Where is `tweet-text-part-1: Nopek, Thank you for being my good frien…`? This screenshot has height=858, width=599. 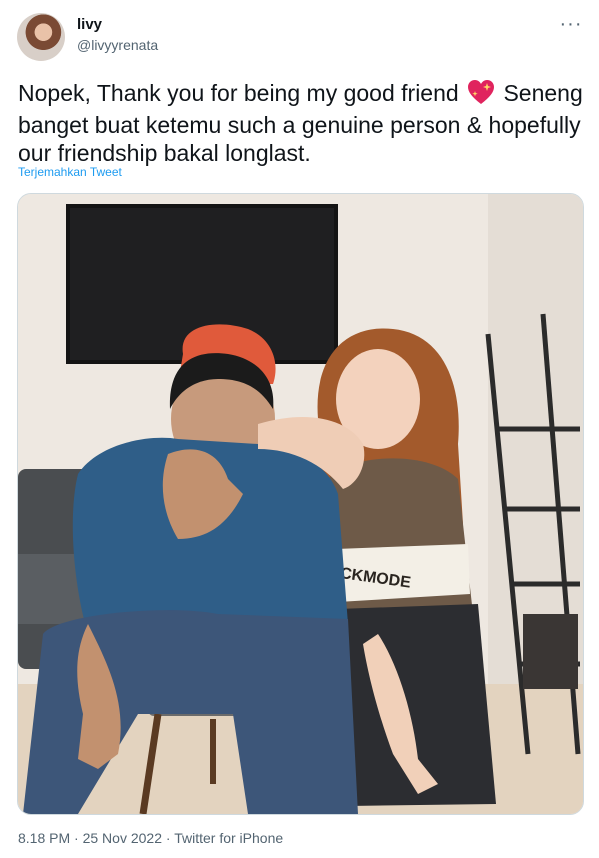
tweet-text-part-1: Nopek, Thank you for being my good frien… is located at coordinates (242, 93).